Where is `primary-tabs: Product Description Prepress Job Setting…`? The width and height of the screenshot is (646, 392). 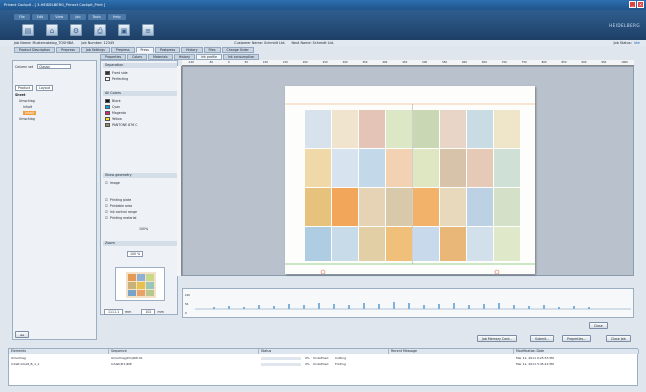 primary-tabs: Product Description Prepress Job Setting… is located at coordinates (134, 50).